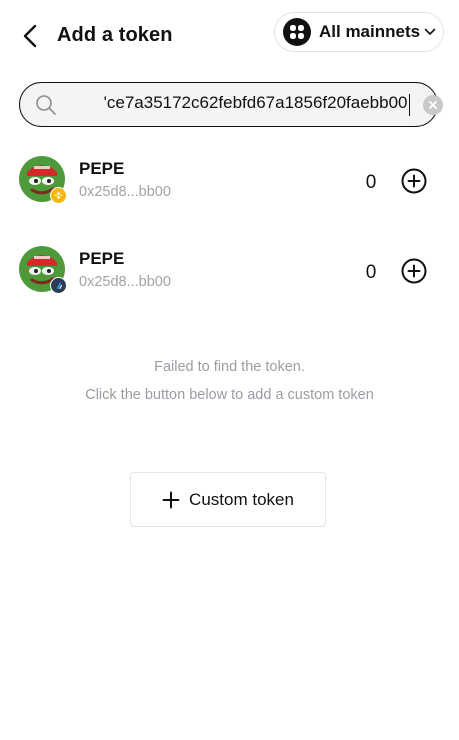  Describe the element at coordinates (430, 32) in the screenshot. I see `chevron-down-icon` at that location.